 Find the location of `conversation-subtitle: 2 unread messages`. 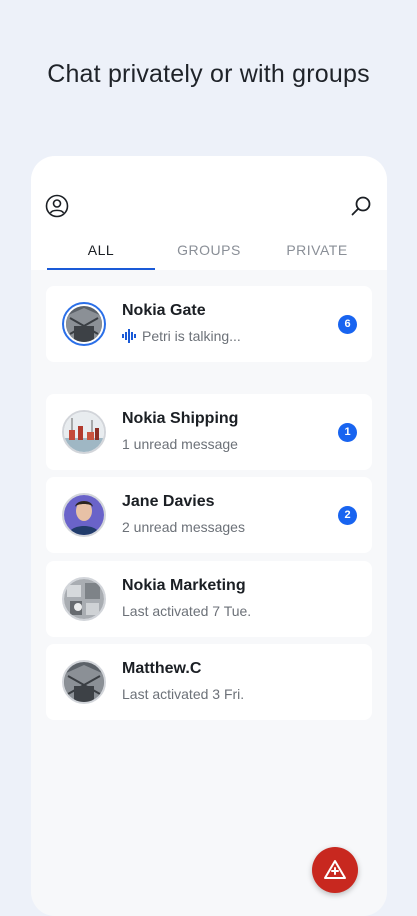

conversation-subtitle: 2 unread messages is located at coordinates (183, 527).